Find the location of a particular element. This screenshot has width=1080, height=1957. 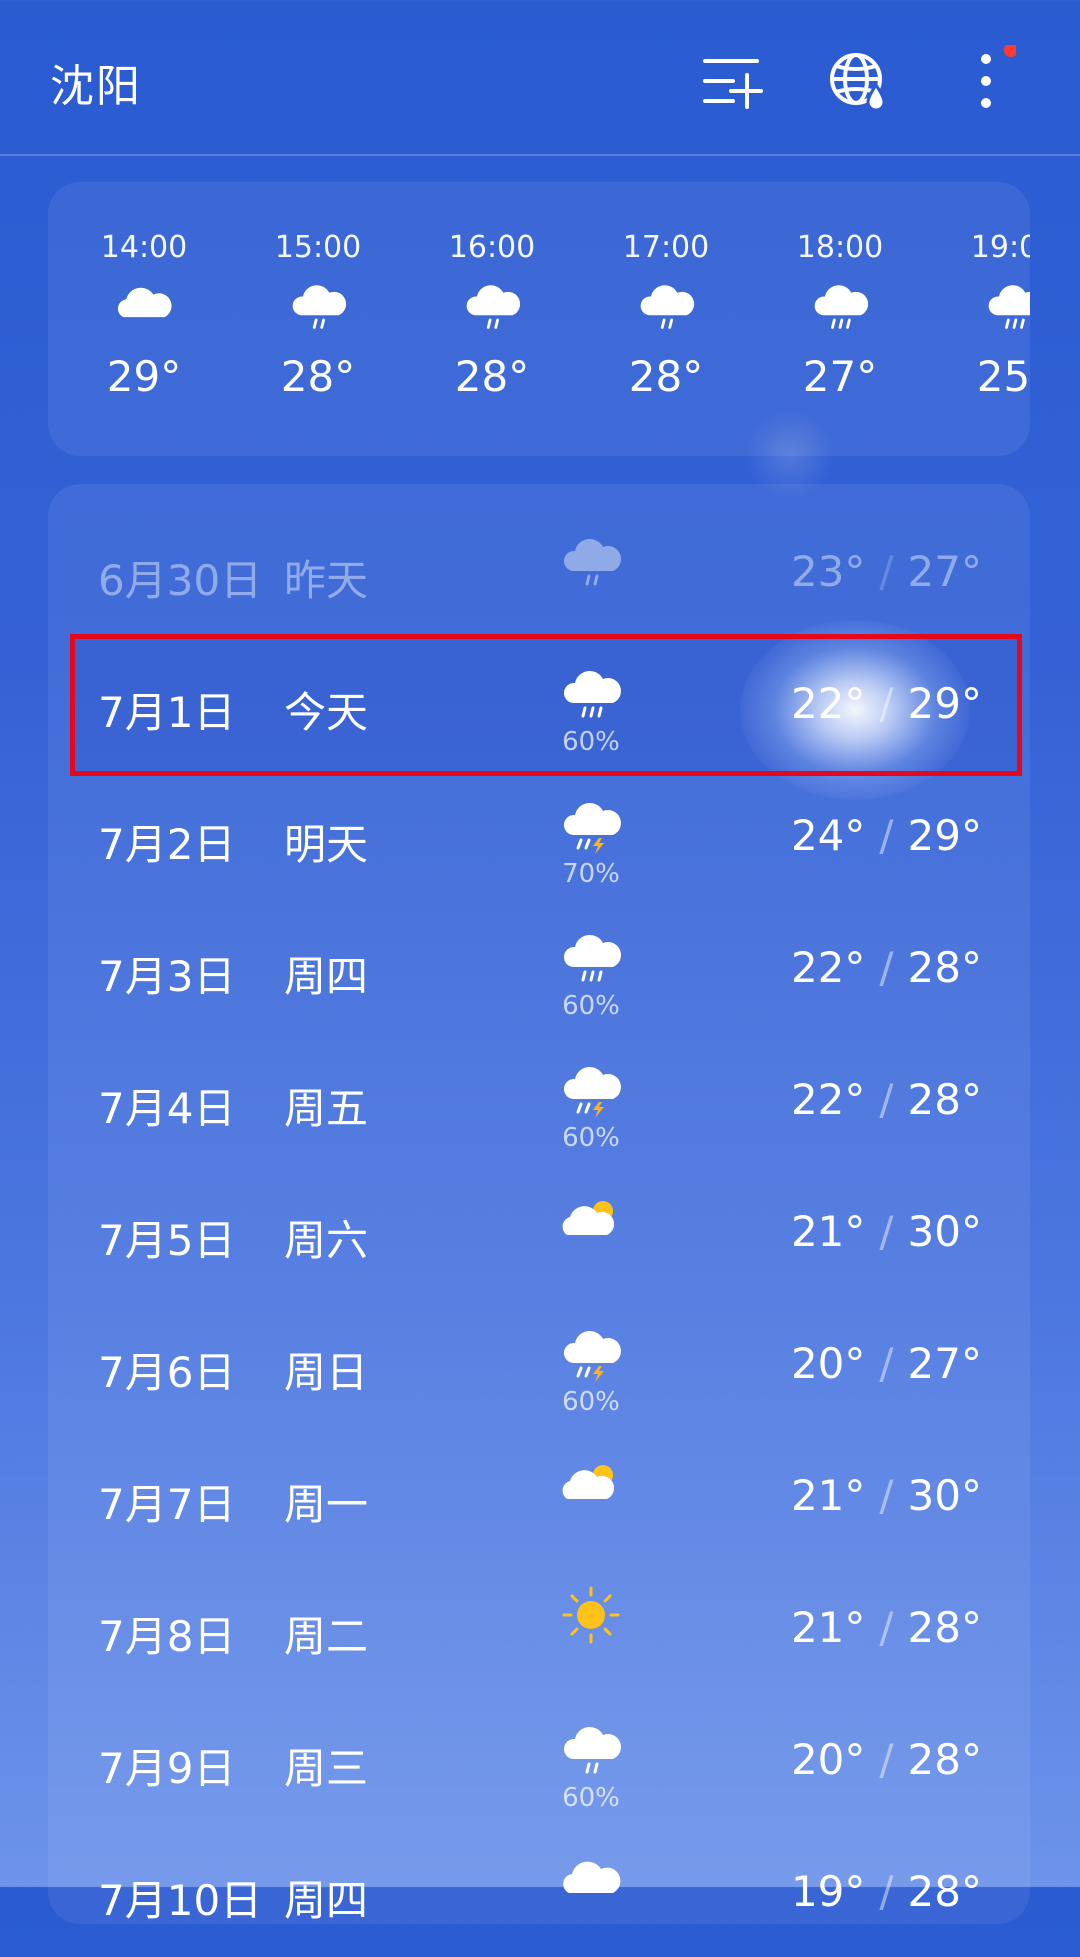

day-label: 周一 is located at coordinates (326, 1504).